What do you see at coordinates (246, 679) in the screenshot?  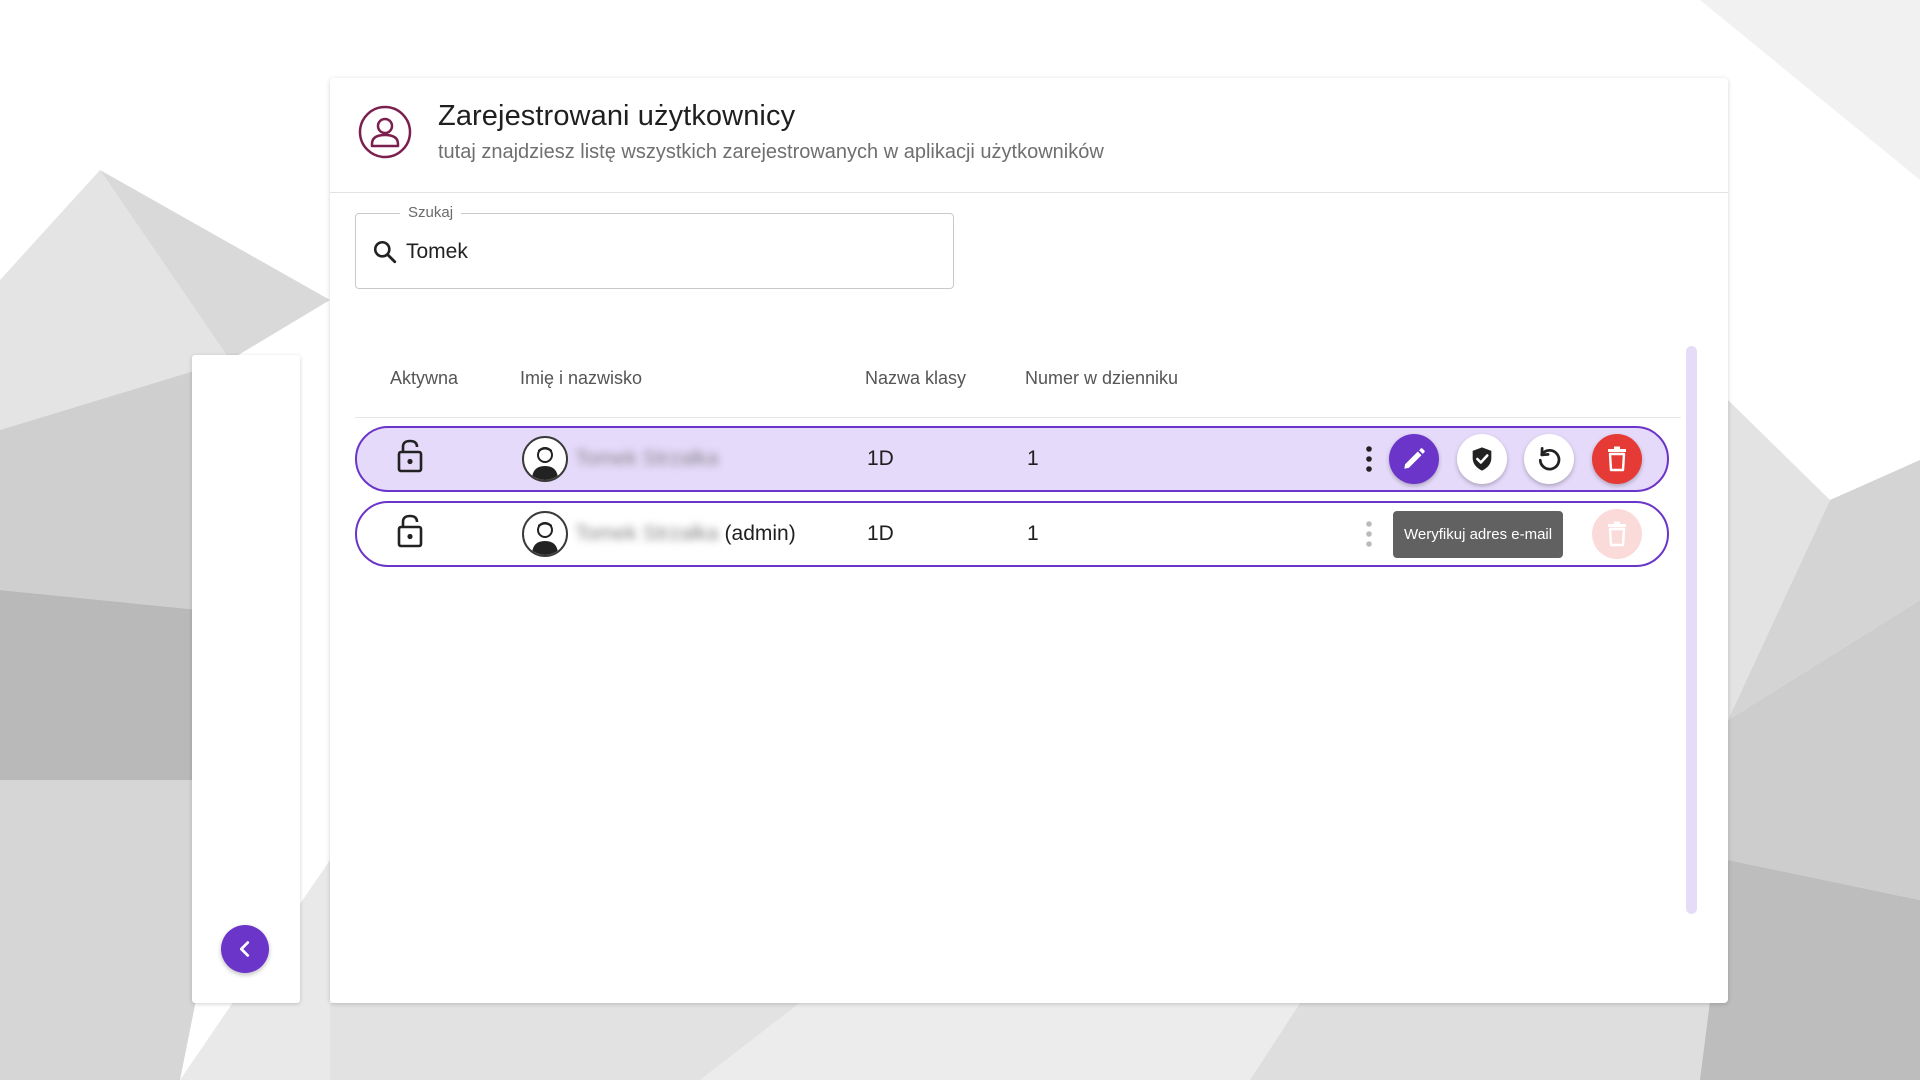 I see `side-panel` at bounding box center [246, 679].